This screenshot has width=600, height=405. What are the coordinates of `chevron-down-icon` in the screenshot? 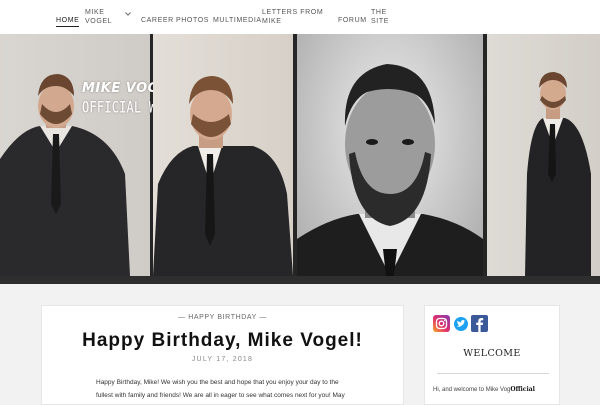 It's located at (128, 14).